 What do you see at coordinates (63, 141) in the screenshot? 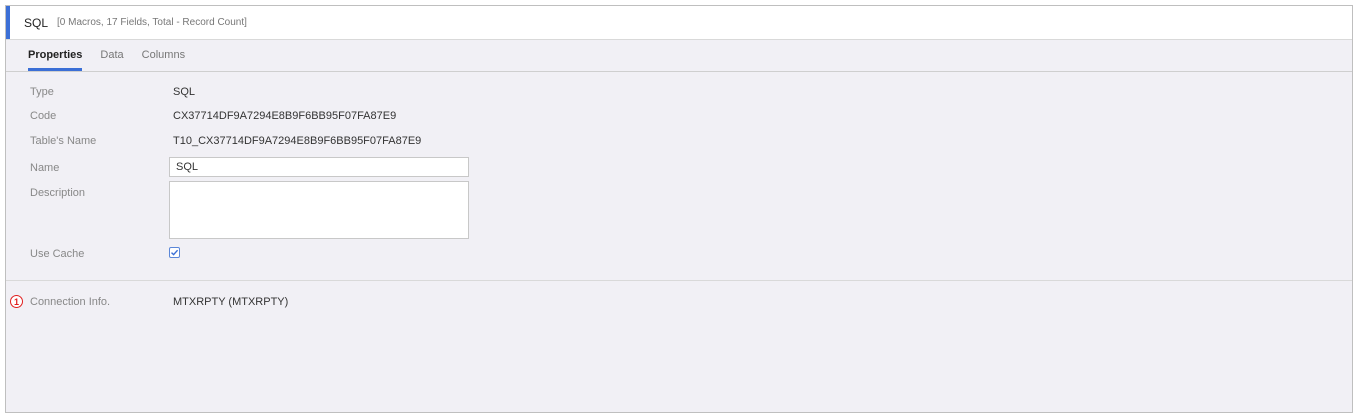
I see `table-name-label: Table's Name` at bounding box center [63, 141].